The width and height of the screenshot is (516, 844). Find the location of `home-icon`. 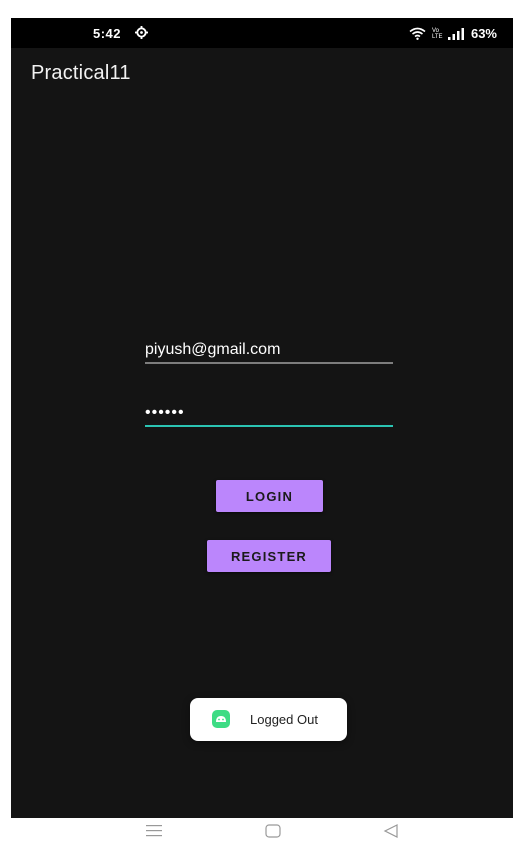

home-icon is located at coordinates (273, 831).